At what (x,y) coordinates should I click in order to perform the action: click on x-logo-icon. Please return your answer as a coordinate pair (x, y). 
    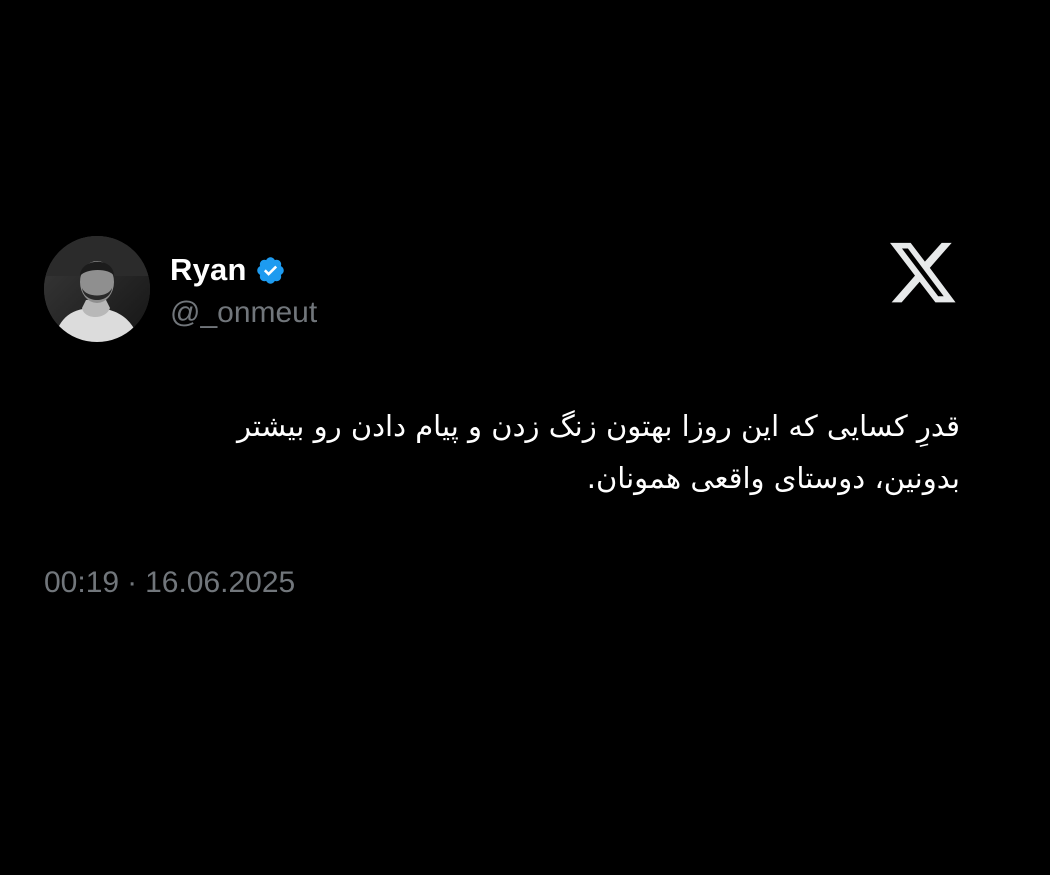
    Looking at the image, I should click on (924, 274).